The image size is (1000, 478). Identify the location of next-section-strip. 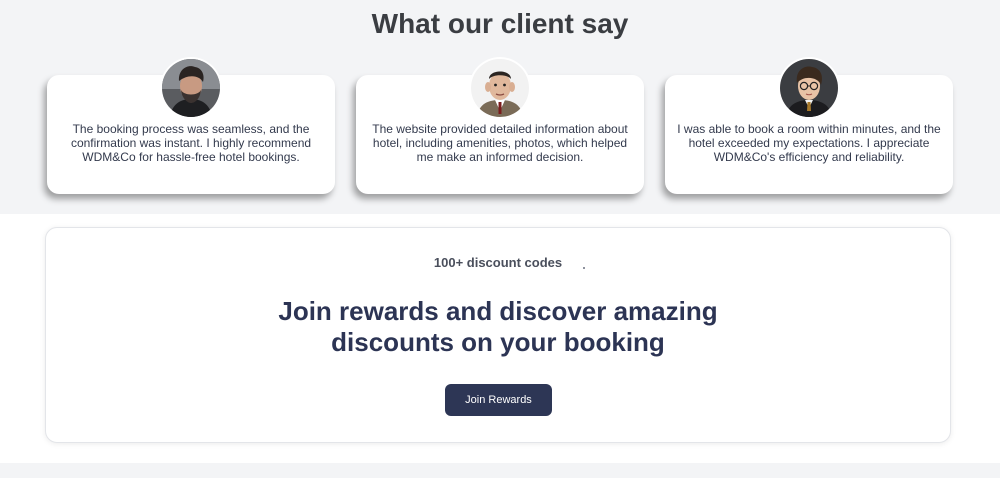
(500, 470).